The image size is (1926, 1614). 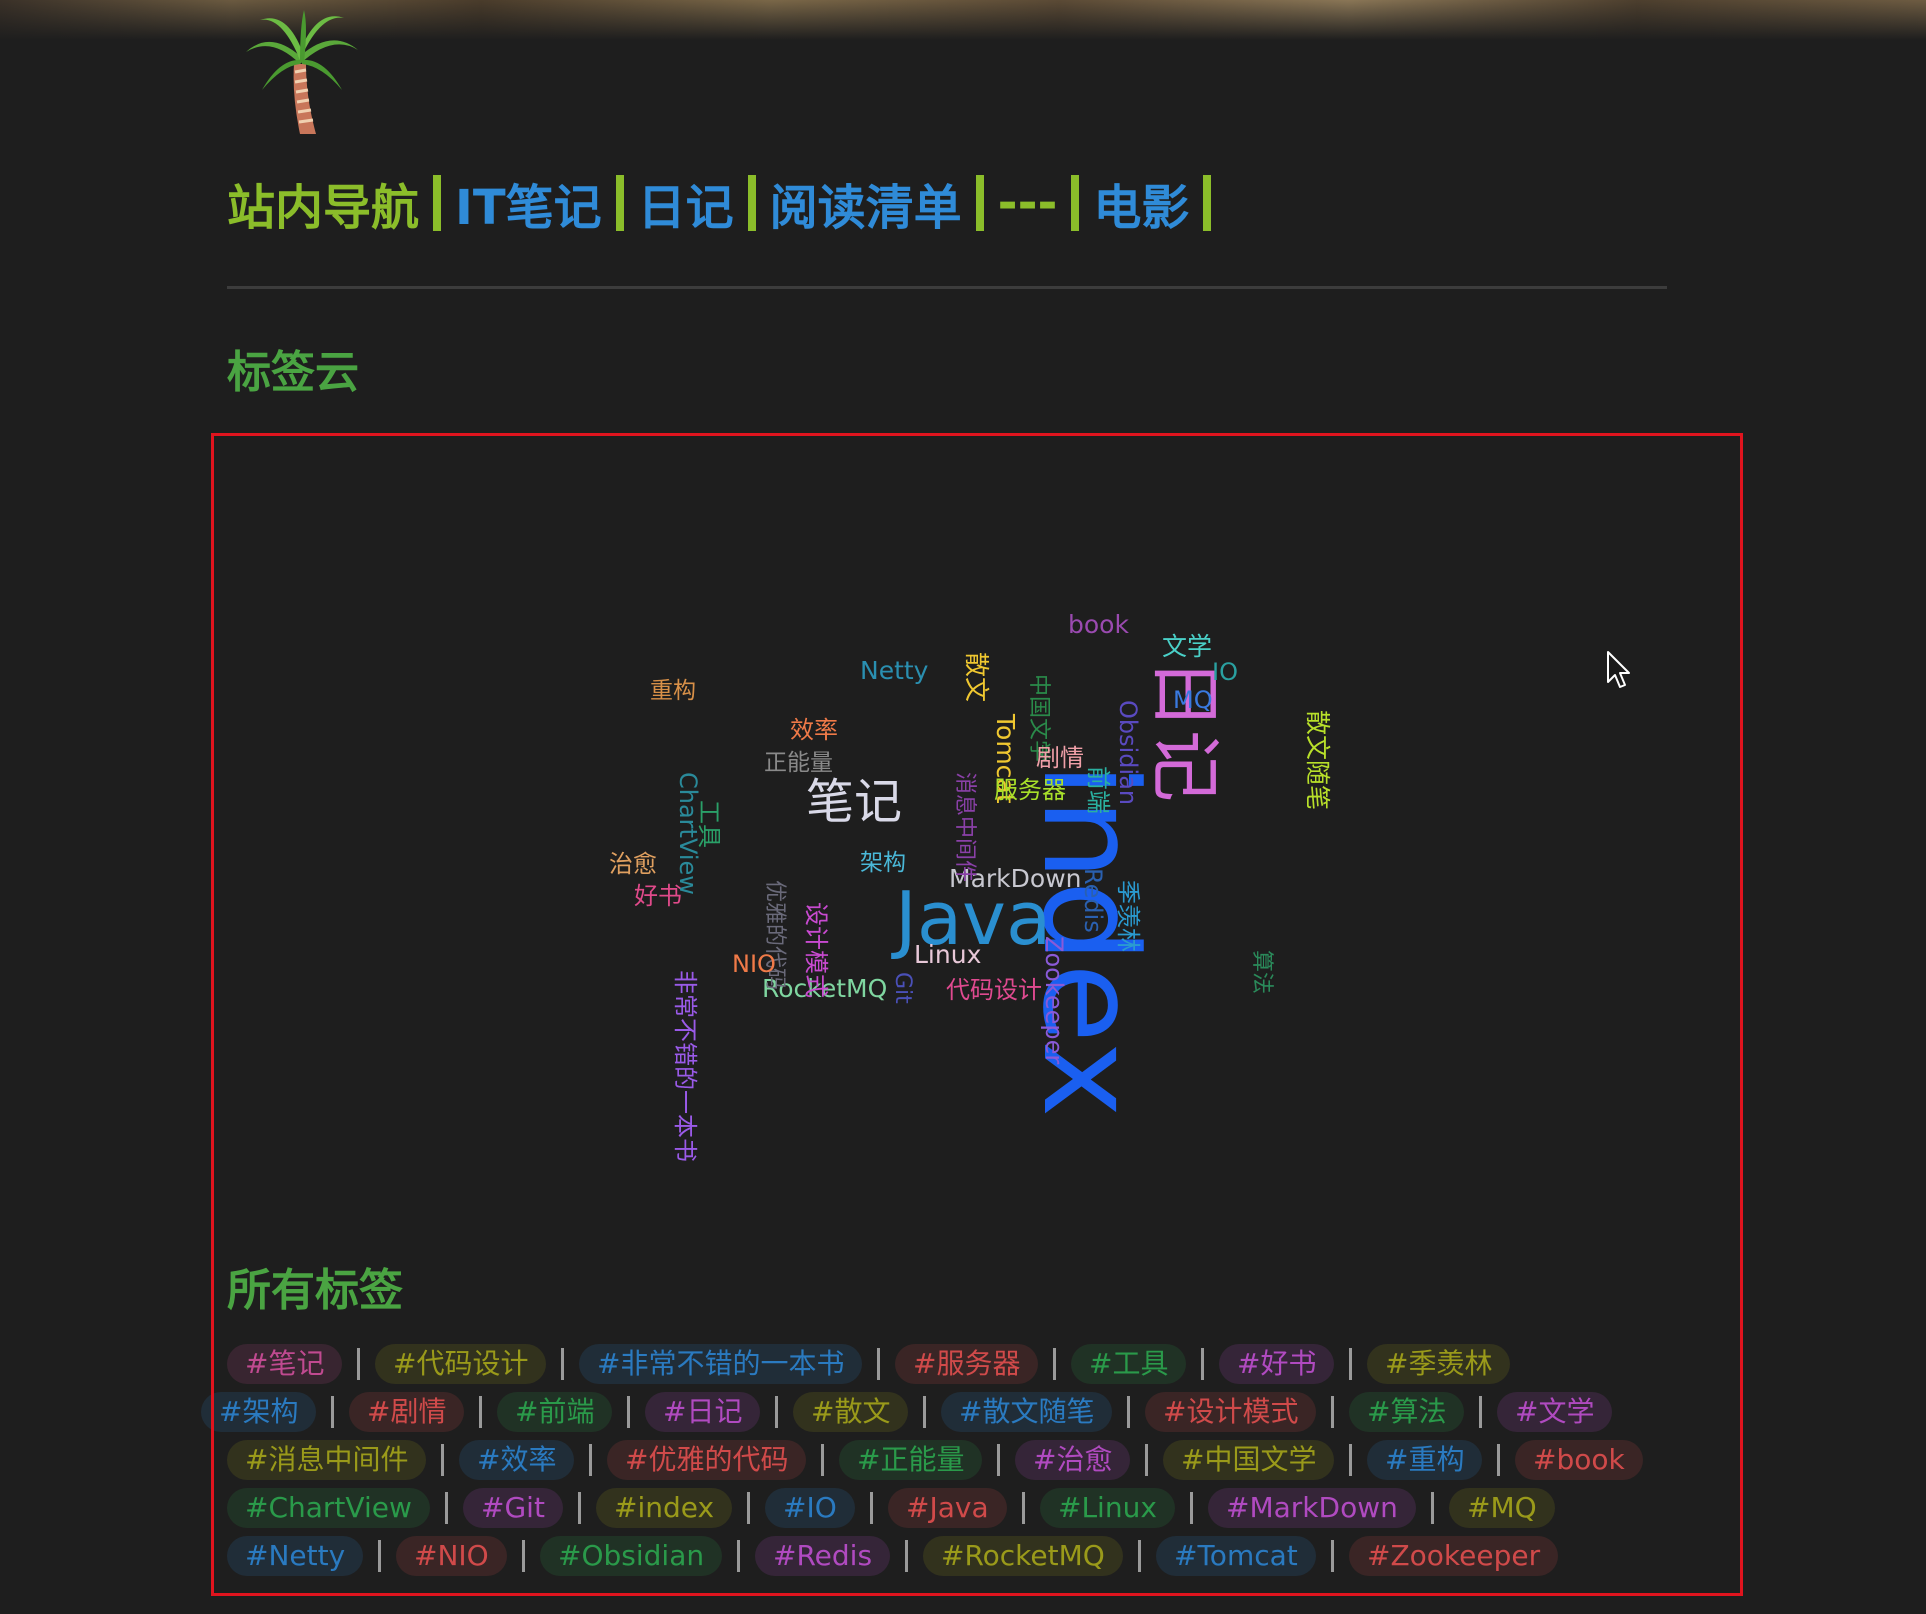 What do you see at coordinates (947, 287) in the screenshot?
I see `horizontal-rule` at bounding box center [947, 287].